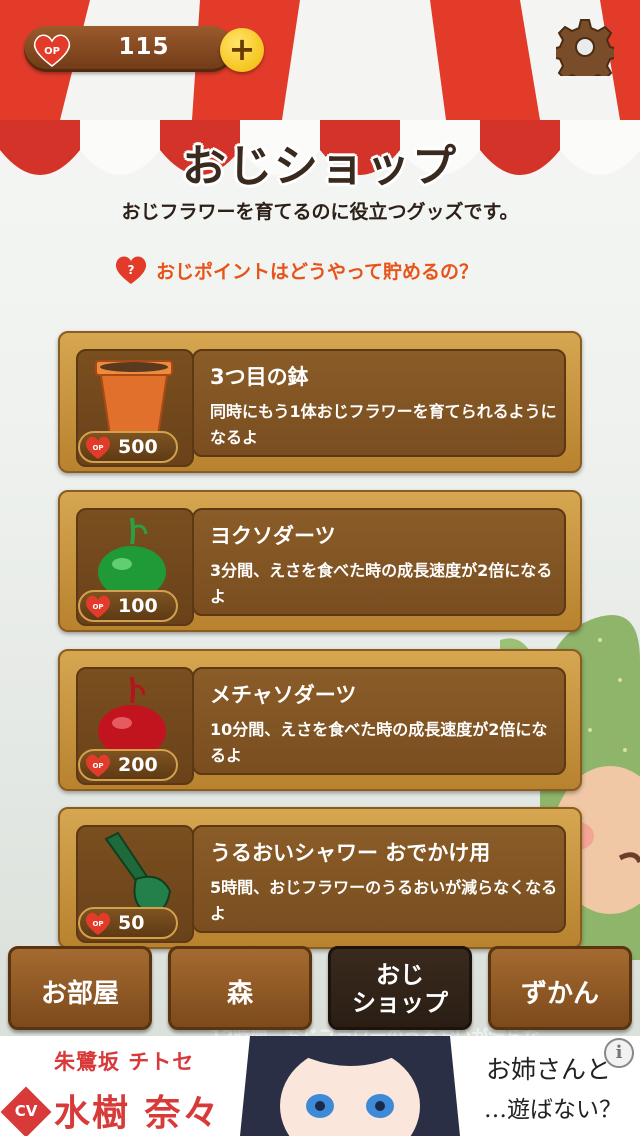  I want to click on shop-item-card: OP 200 メチャソダーツ 10分間、えさを食べた時の成長速度が2倍になるよ, so click(320, 720).